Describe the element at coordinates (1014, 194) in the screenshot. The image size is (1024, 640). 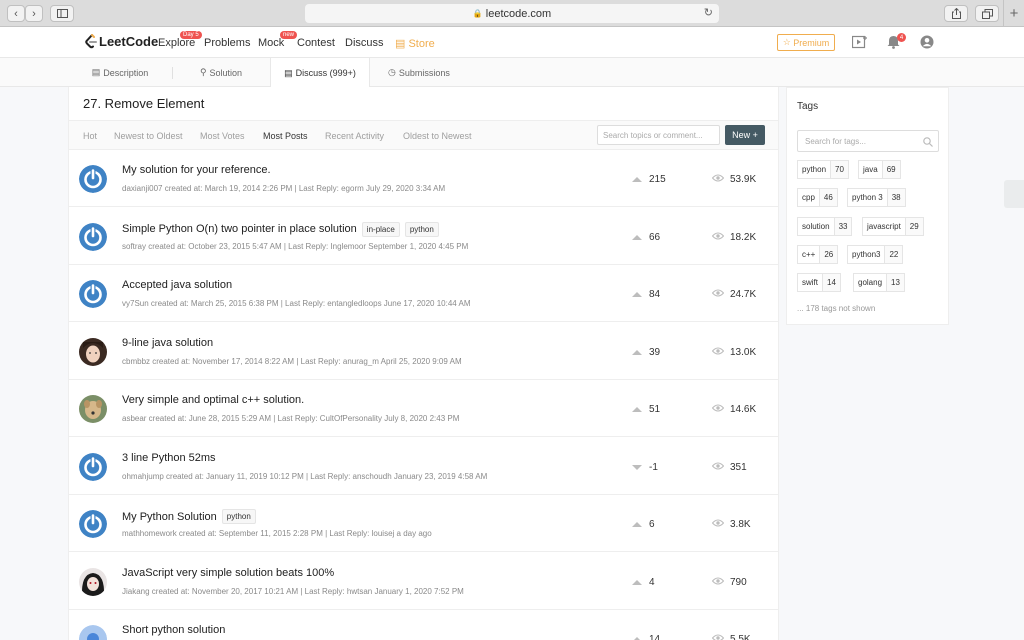
I see `feedback-side-tab` at that location.